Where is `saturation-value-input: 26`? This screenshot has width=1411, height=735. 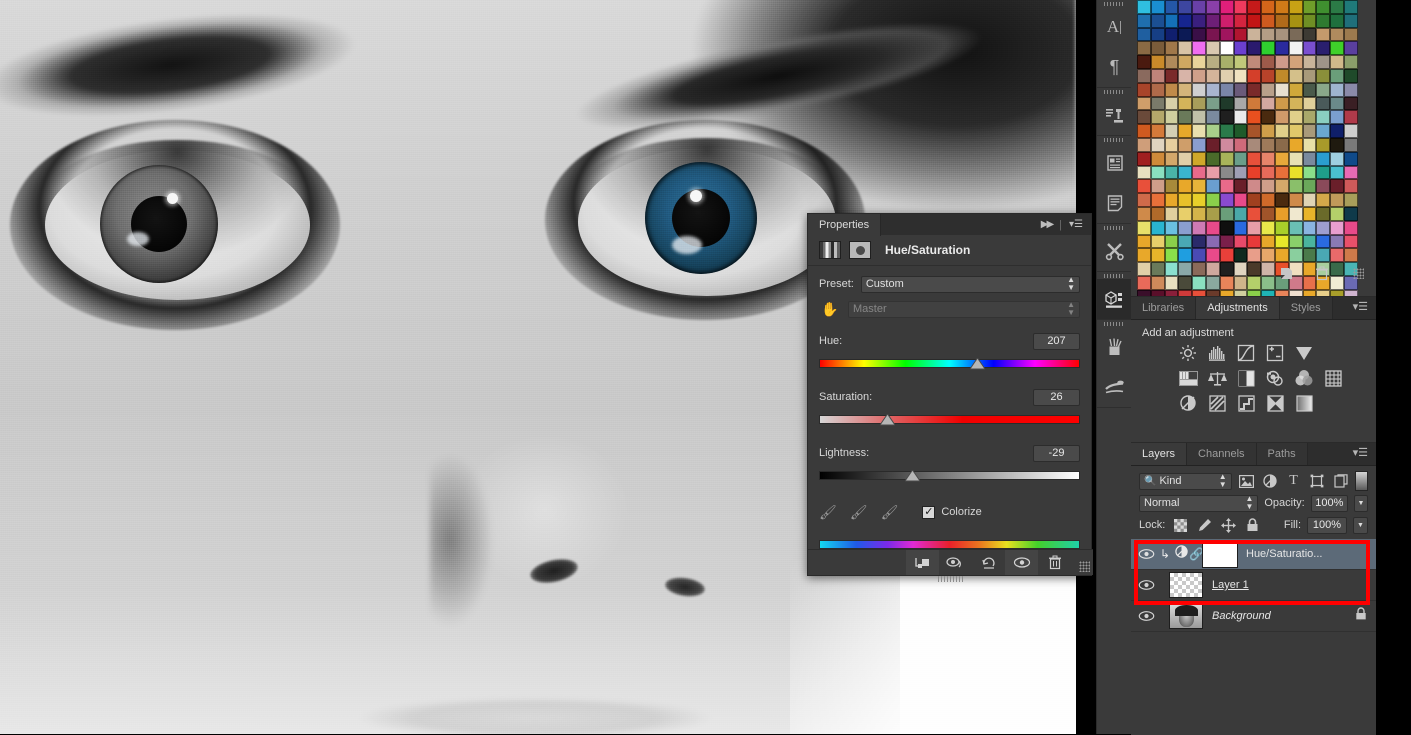 saturation-value-input: 26 is located at coordinates (1056, 397).